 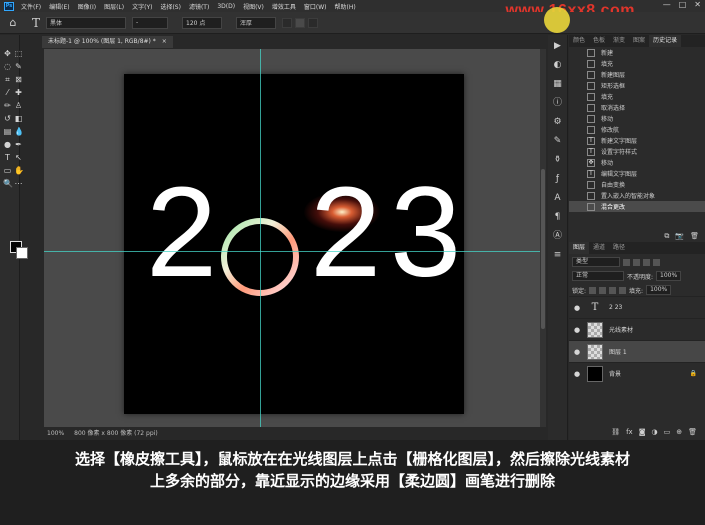 What do you see at coordinates (22, 253) in the screenshot?
I see `background-color-swatch` at bounding box center [22, 253].